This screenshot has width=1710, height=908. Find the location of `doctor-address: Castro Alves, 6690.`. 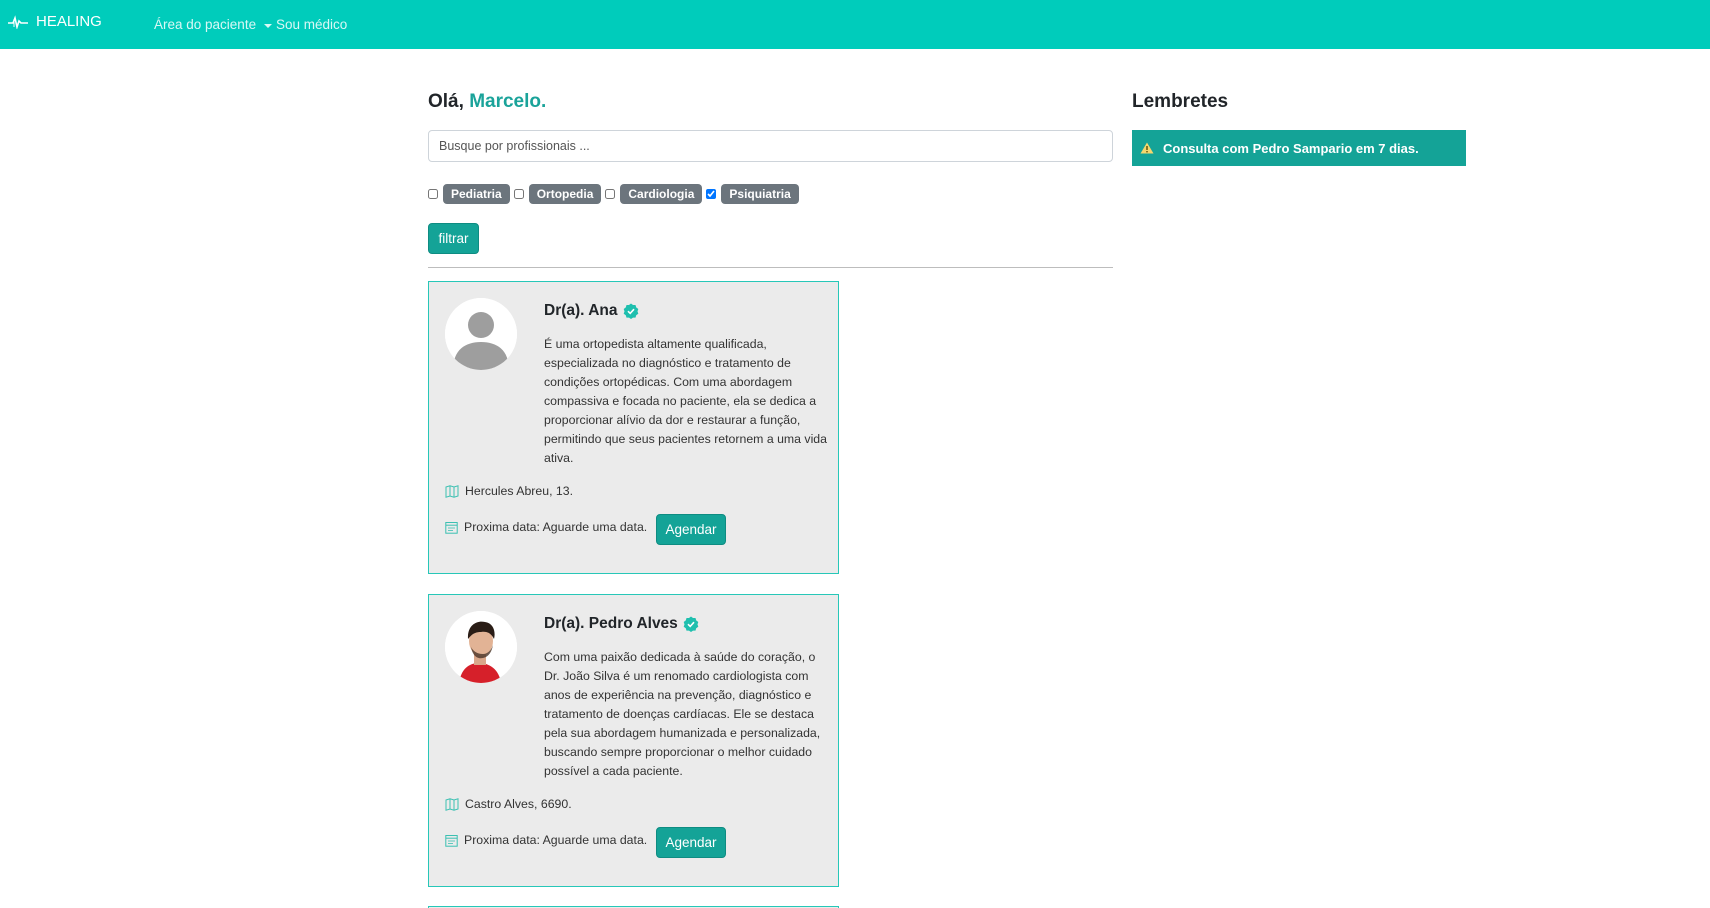

doctor-address: Castro Alves, 6690. is located at coordinates (508, 804).